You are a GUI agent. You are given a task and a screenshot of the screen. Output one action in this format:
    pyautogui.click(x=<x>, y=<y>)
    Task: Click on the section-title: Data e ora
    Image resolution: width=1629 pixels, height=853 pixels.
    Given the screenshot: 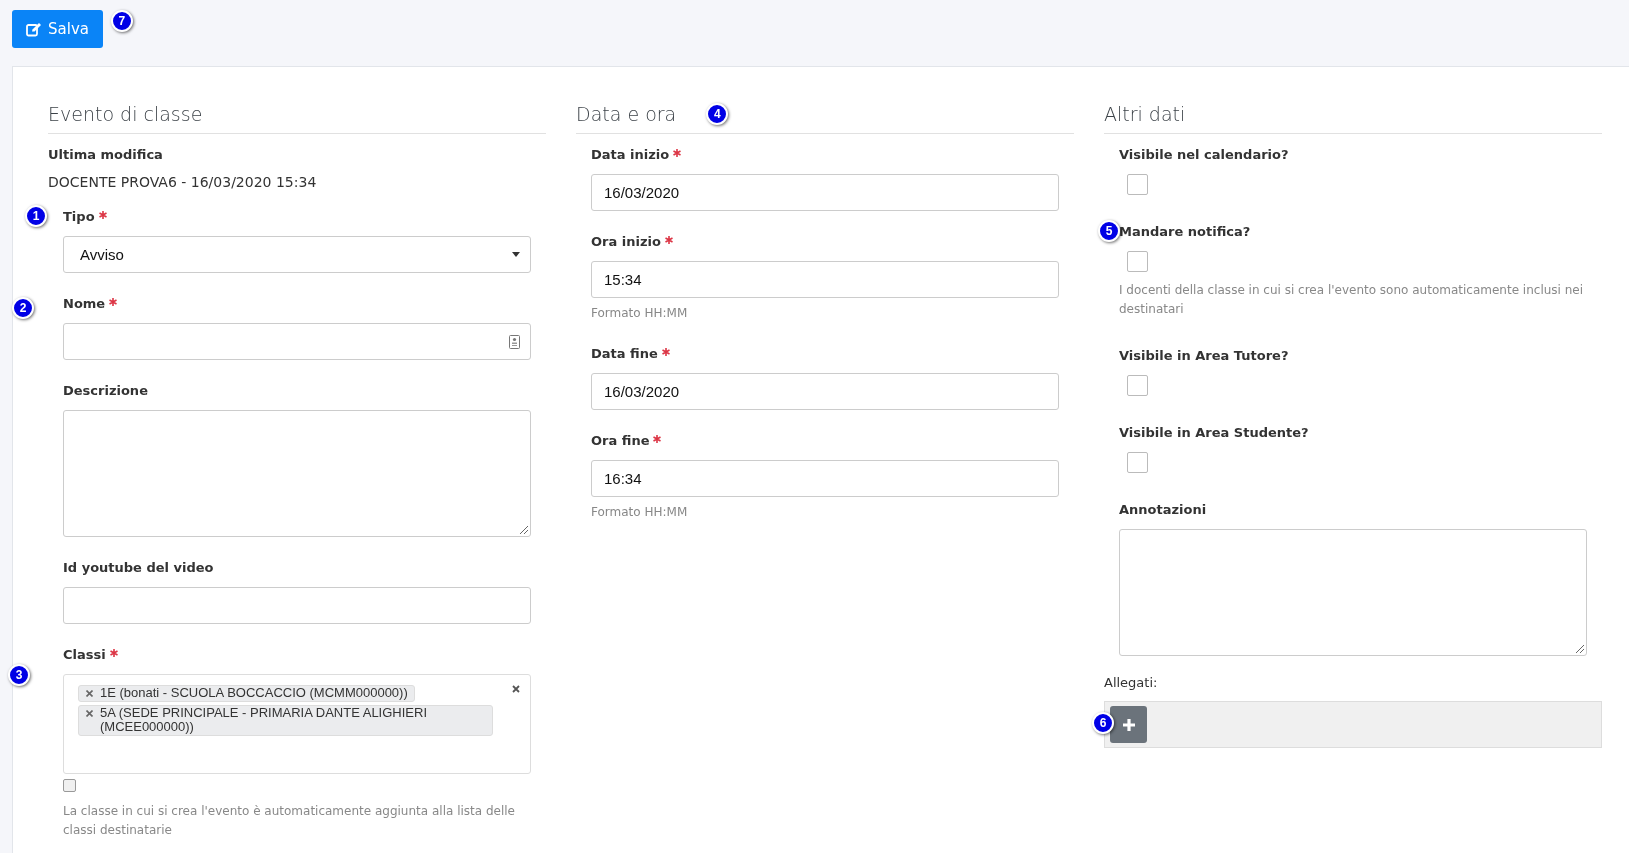 What is the action you would take?
    pyautogui.click(x=626, y=114)
    